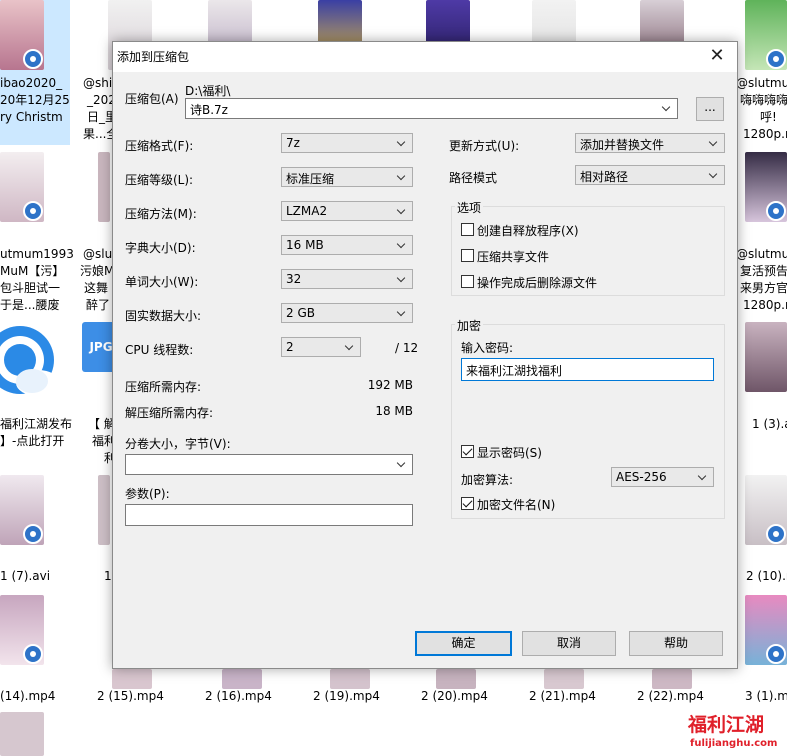 This screenshot has height=756, width=787. I want to click on file-name-line: 2 (21).mp4, so click(562, 696).